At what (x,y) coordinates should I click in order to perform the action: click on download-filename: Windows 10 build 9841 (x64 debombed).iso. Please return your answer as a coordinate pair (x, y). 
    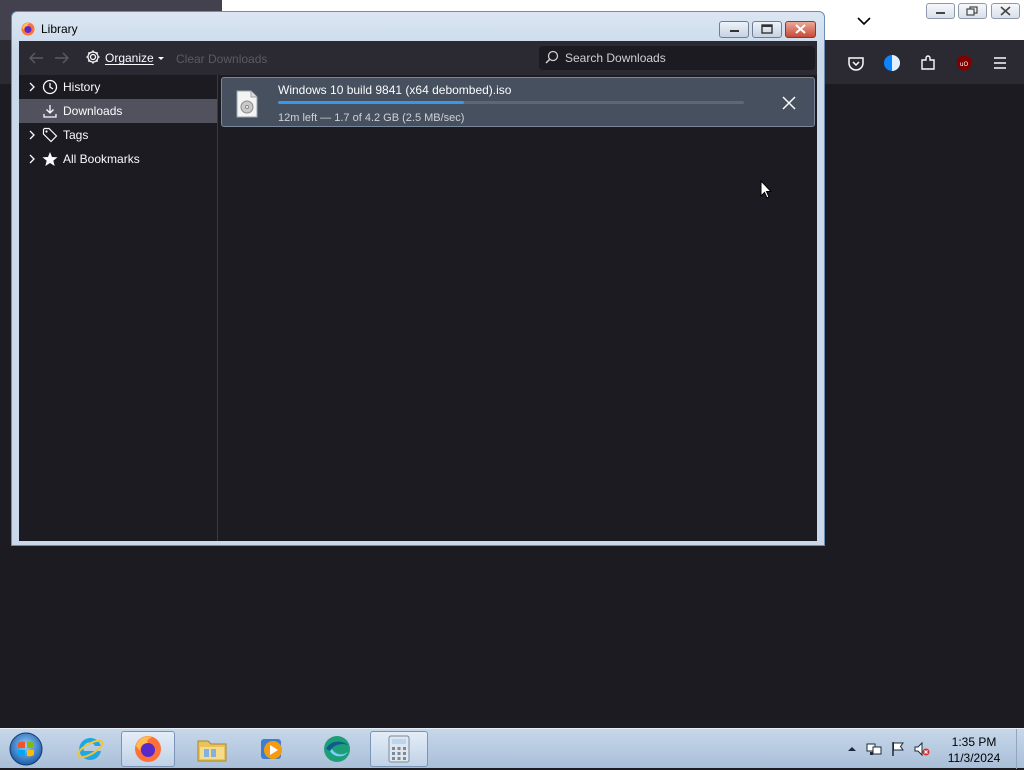
    Looking at the image, I should click on (395, 90).